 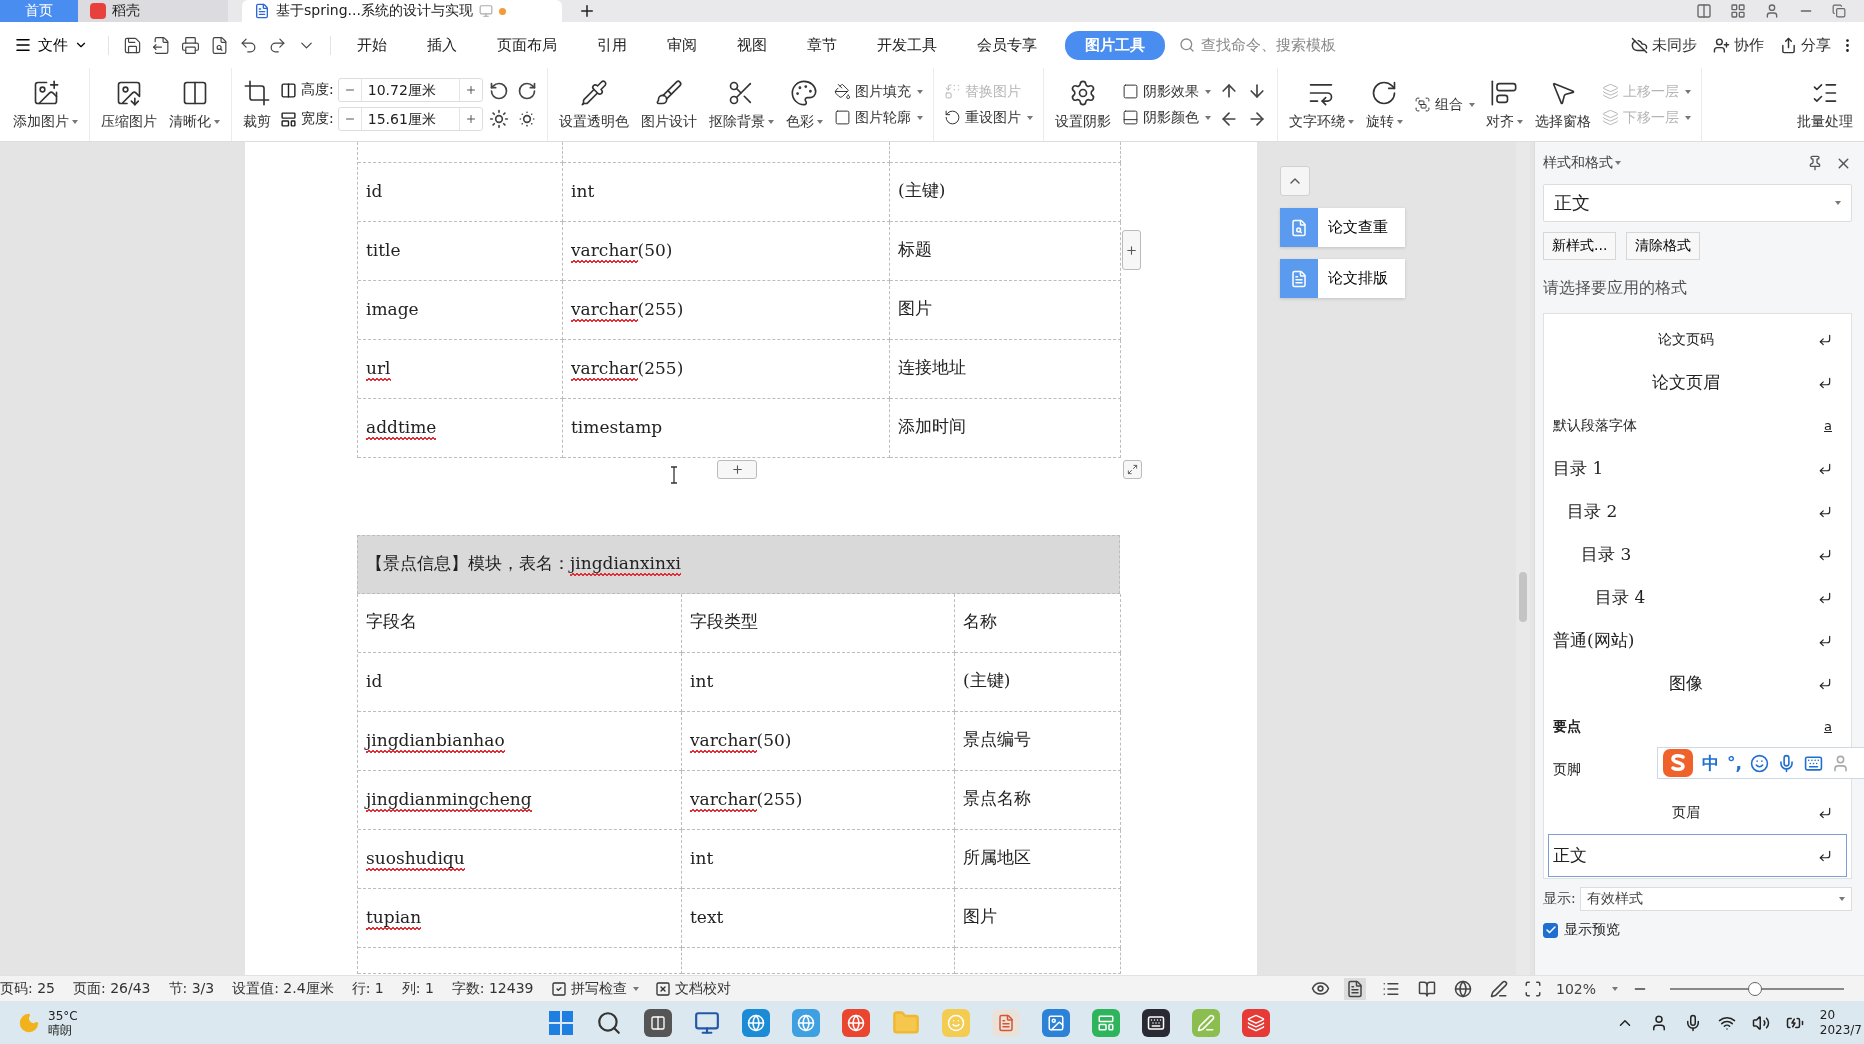 What do you see at coordinates (1760, 1022) in the screenshot?
I see `volume-icon` at bounding box center [1760, 1022].